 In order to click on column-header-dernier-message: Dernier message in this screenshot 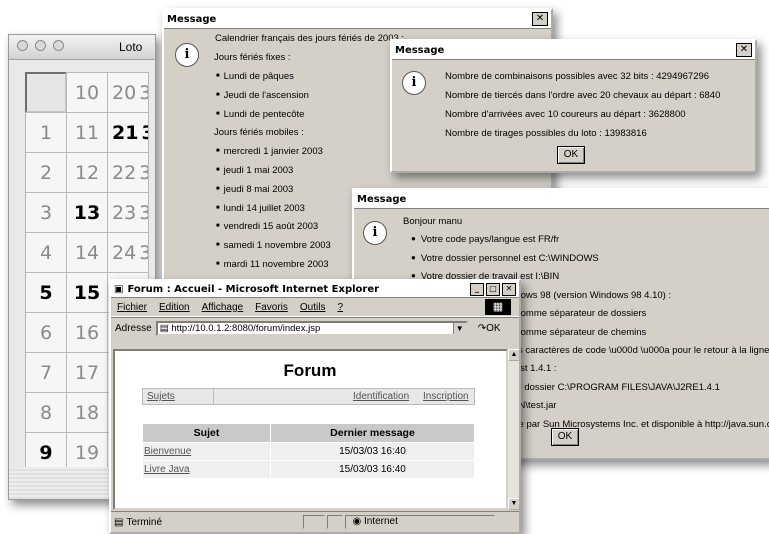, I will do `click(372, 433)`.